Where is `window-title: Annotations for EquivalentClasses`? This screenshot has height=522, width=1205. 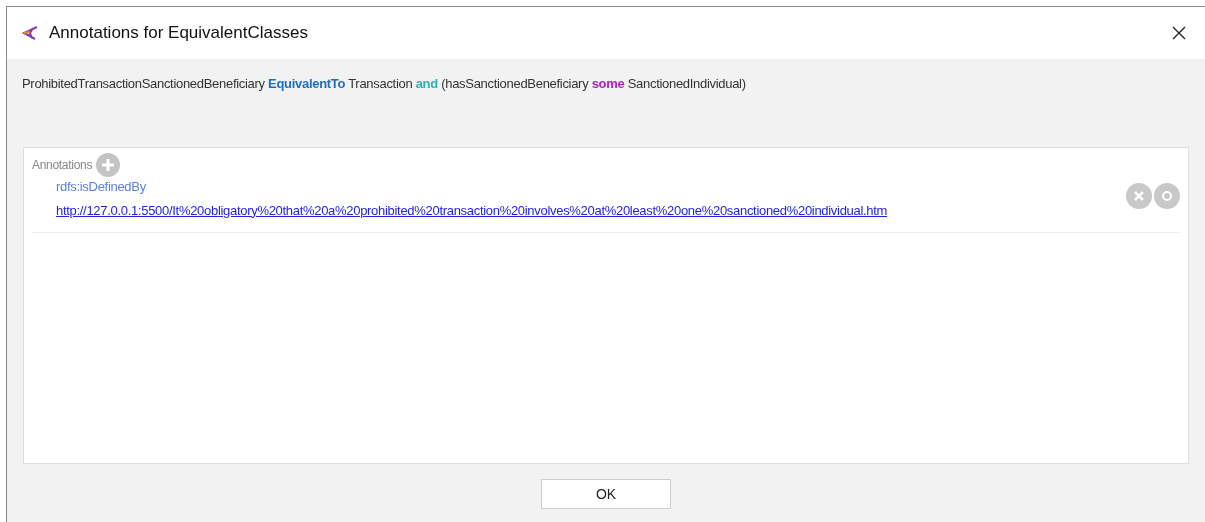
window-title: Annotations for EquivalentClasses is located at coordinates (178, 33).